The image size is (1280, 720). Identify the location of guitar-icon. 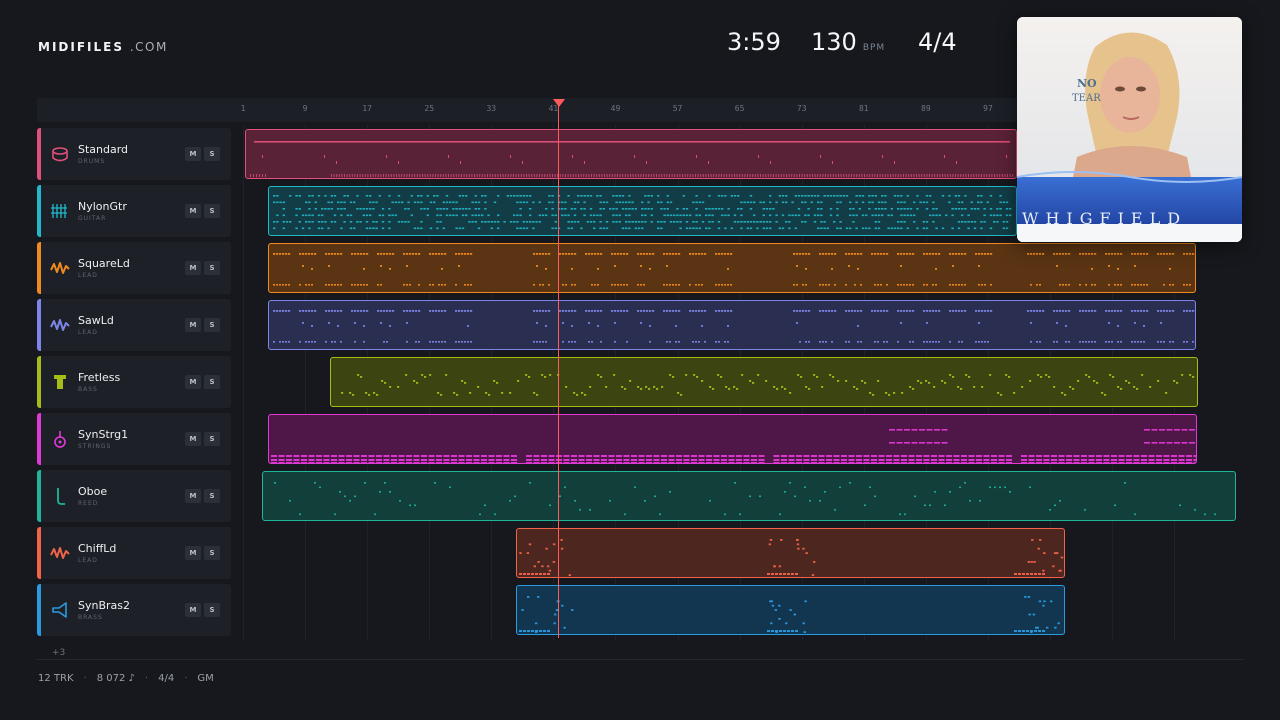
(60, 211).